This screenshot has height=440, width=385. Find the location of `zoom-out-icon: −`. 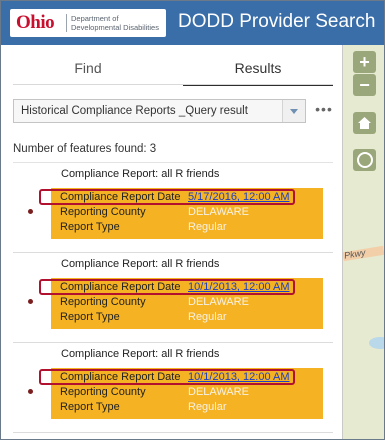

zoom-out-icon: − is located at coordinates (364, 85).